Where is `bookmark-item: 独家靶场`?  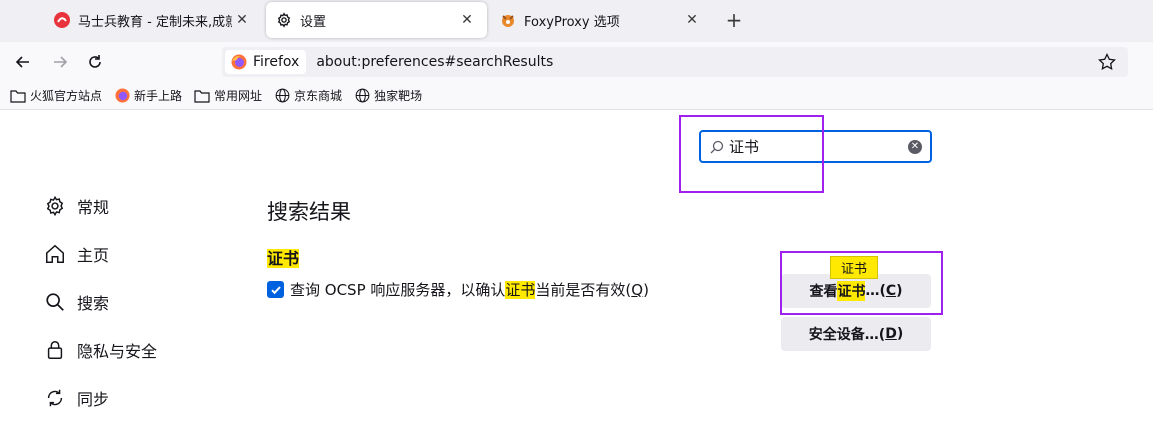
bookmark-item: 独家靶场 is located at coordinates (388, 95).